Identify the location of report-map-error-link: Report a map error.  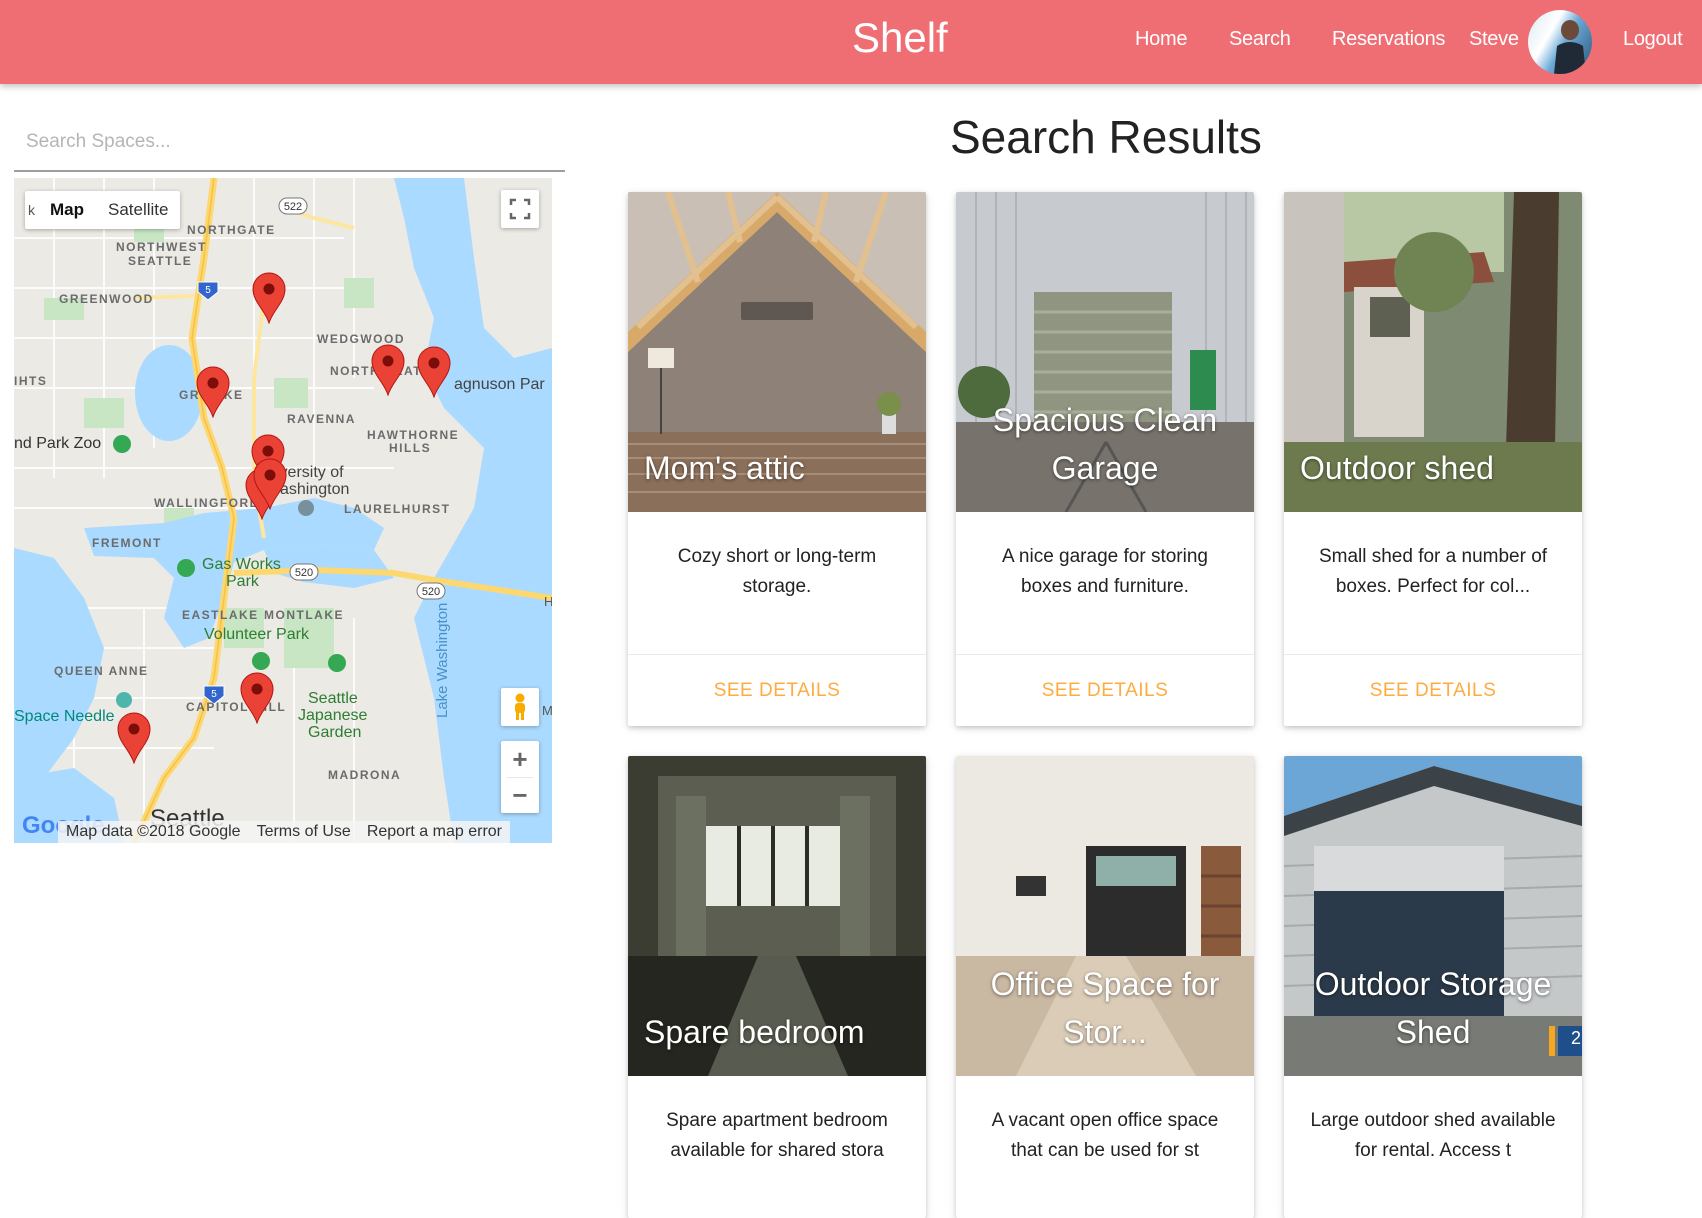
(434, 832).